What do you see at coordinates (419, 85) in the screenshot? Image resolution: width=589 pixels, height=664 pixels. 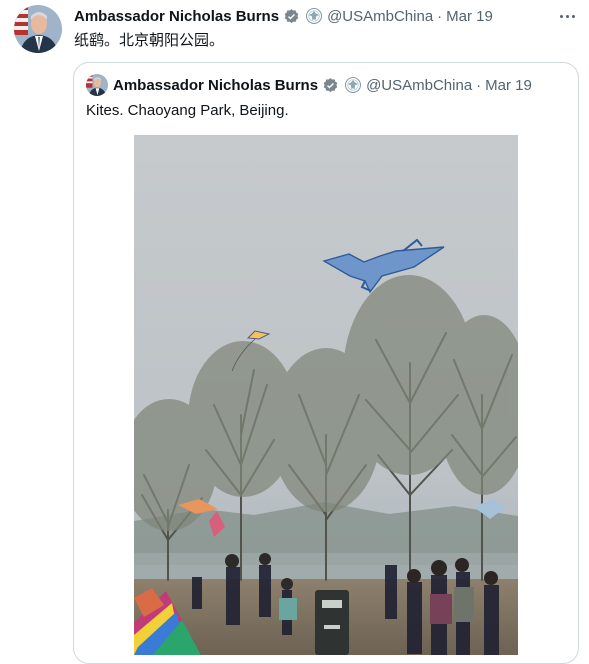 I see `quoted-author-handle: @USAmbChina` at bounding box center [419, 85].